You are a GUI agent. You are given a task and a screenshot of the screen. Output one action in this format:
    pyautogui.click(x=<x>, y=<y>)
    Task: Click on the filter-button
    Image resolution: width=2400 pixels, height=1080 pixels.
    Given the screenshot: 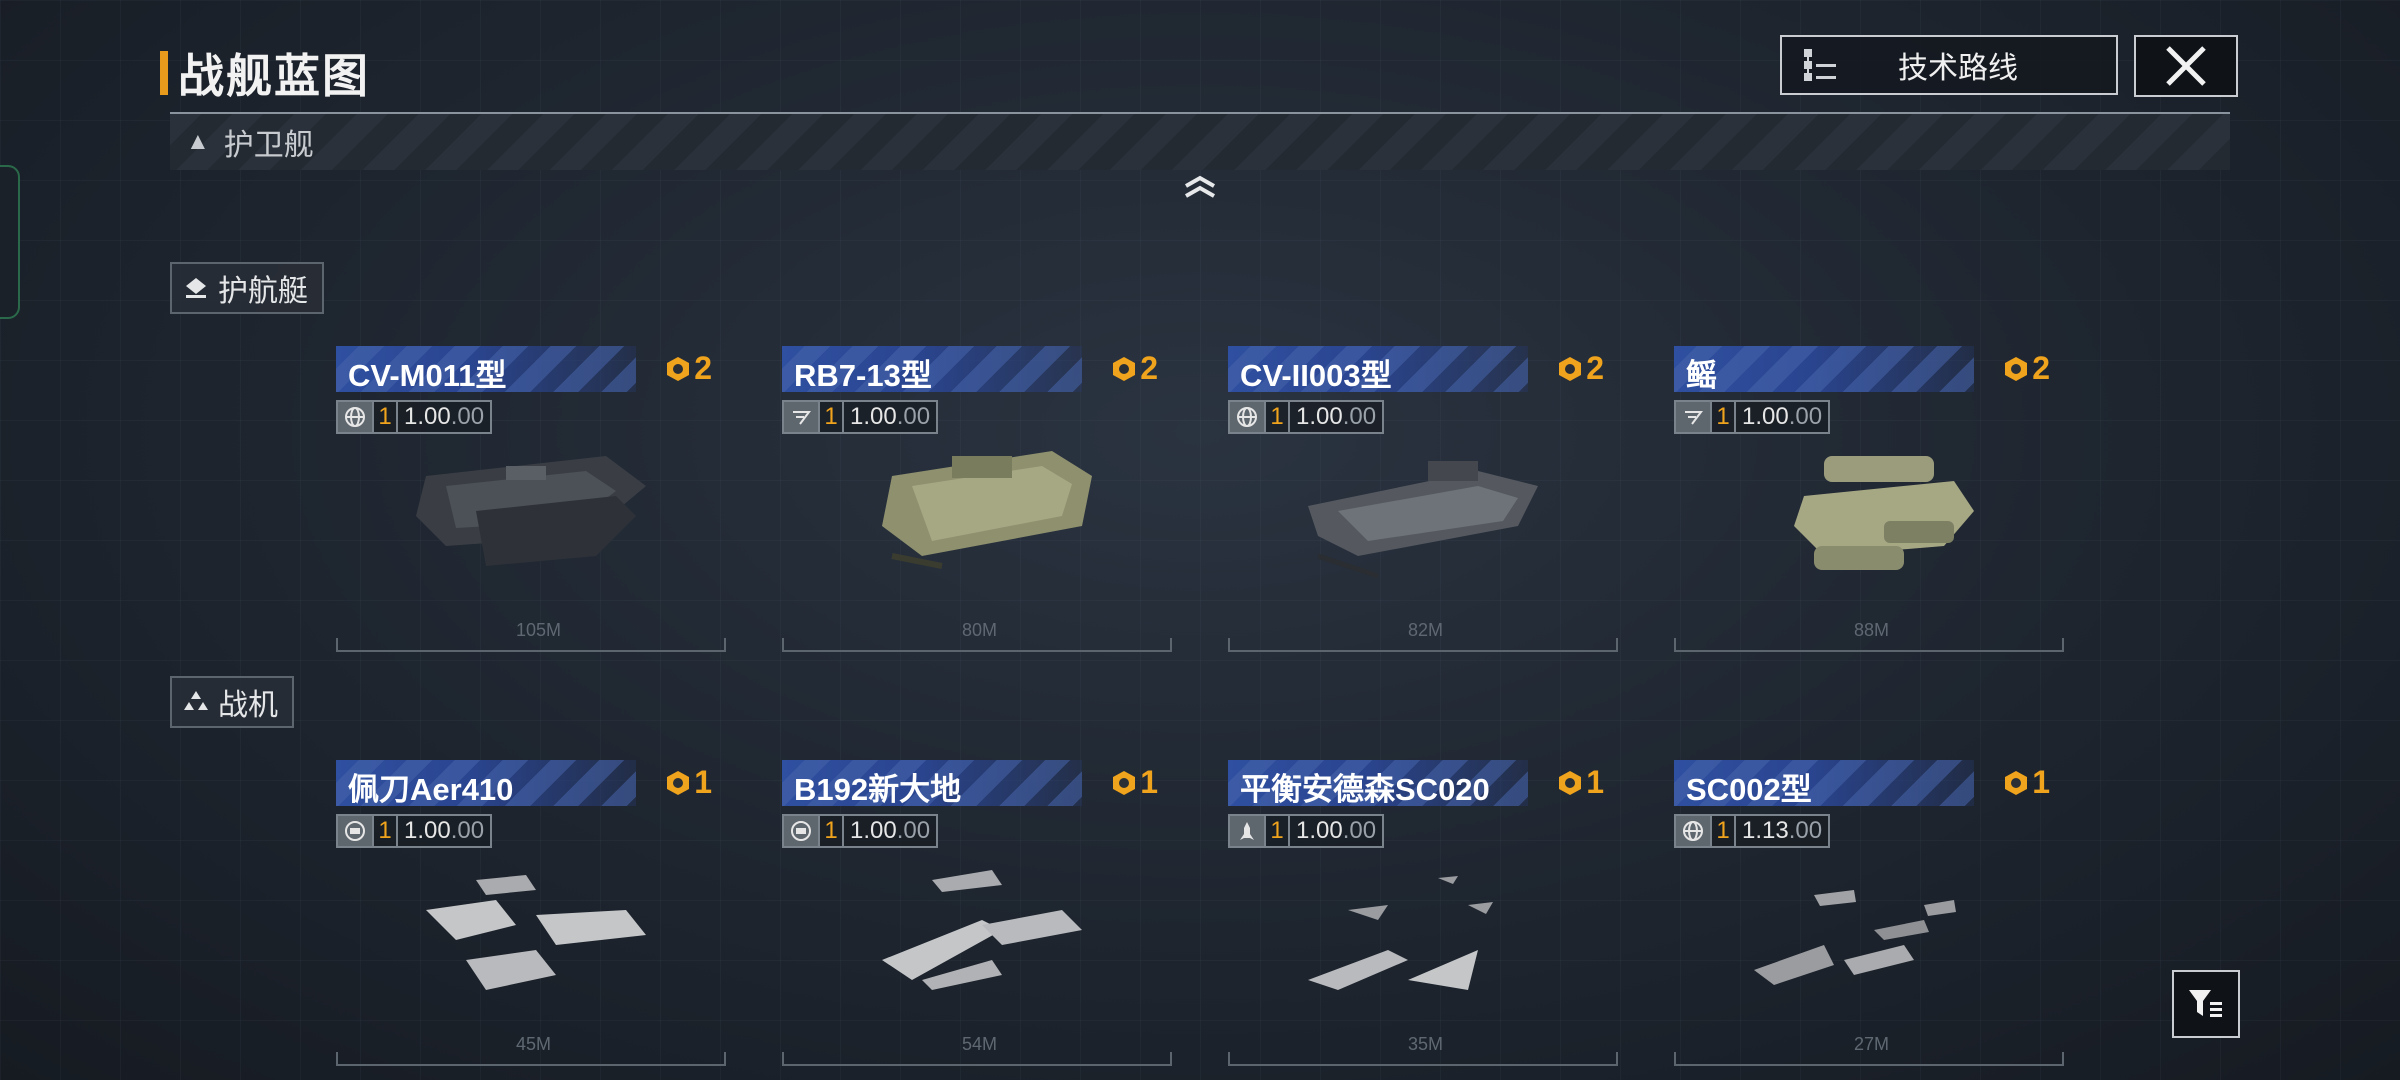 What is the action you would take?
    pyautogui.click(x=2206, y=1004)
    